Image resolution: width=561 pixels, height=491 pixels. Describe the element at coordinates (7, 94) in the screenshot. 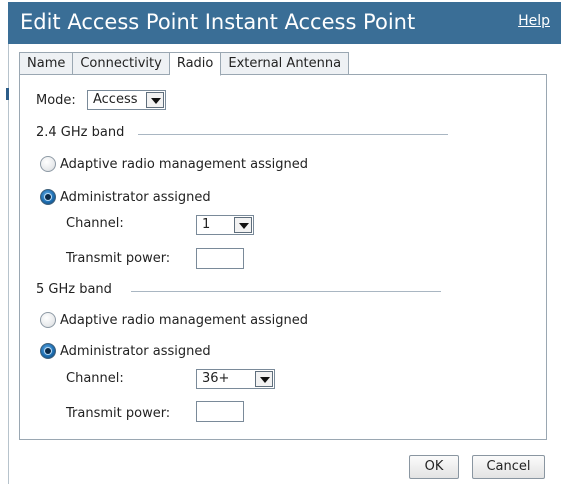

I see `left-marker` at that location.